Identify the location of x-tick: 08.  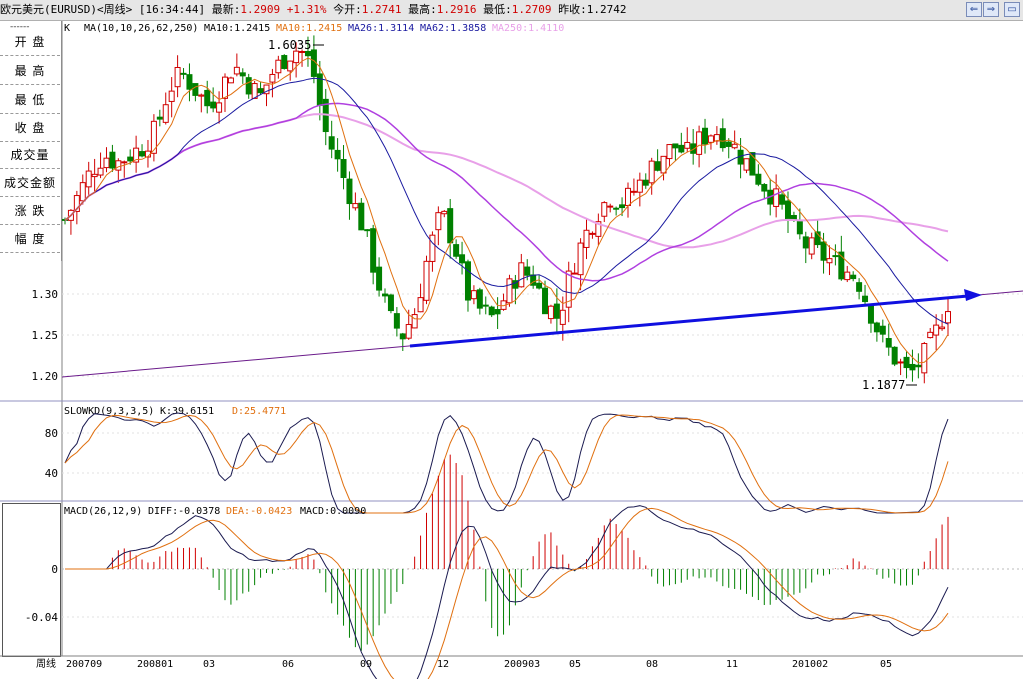
(652, 664).